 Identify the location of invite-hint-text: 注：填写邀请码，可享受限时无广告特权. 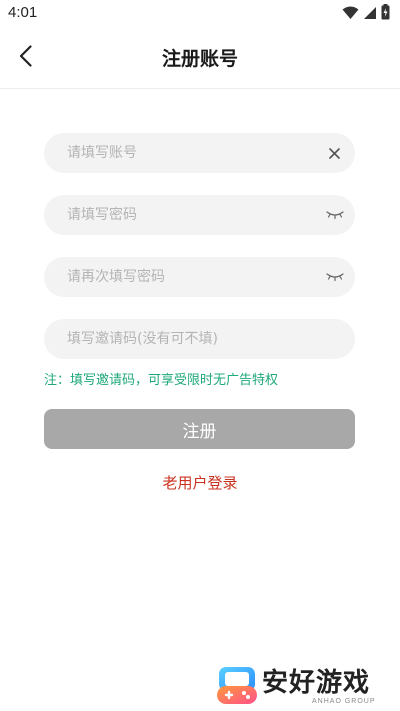
(161, 380).